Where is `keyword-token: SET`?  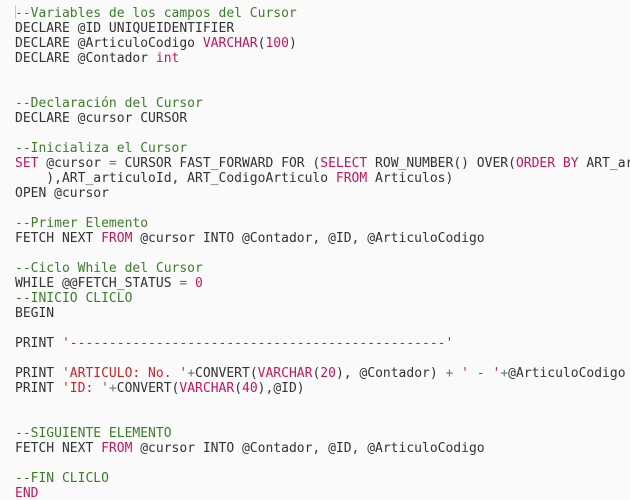
keyword-token: SET is located at coordinates (27, 163).